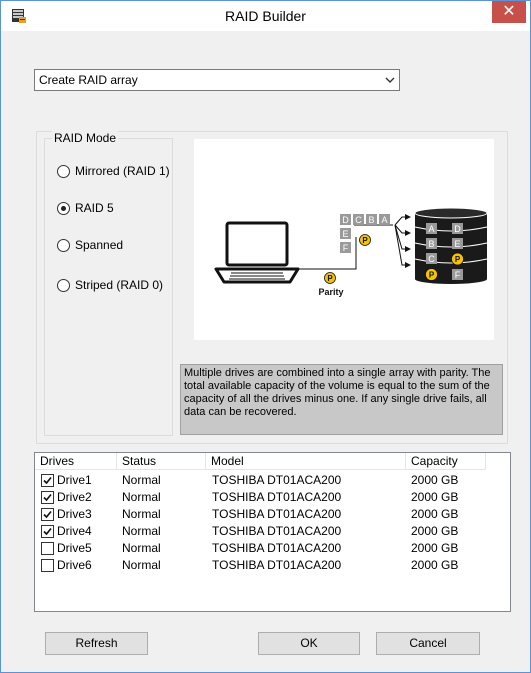 The image size is (531, 673). What do you see at coordinates (74, 497) in the screenshot?
I see `drive-name: Drive2` at bounding box center [74, 497].